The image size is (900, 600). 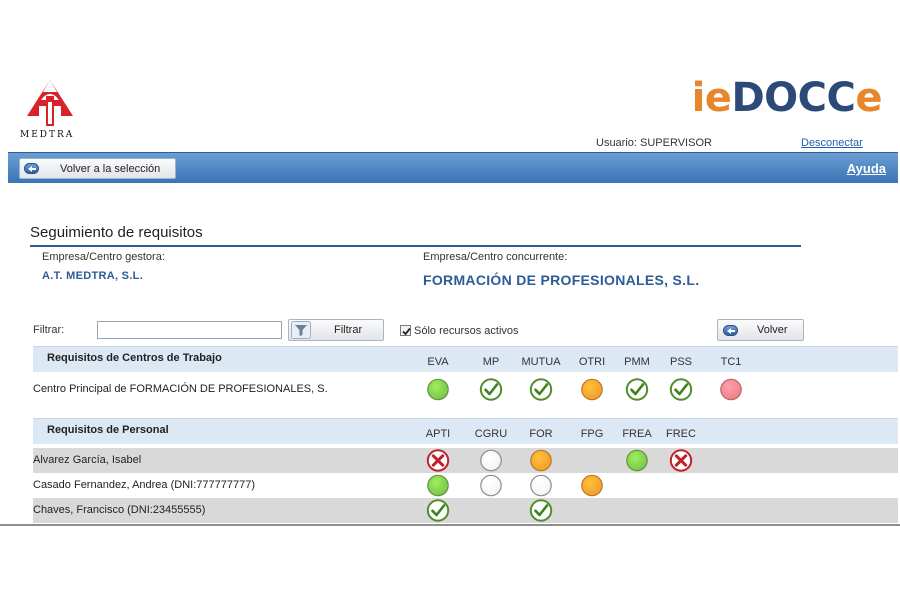 I want to click on table-row: Casado Fernandez, Andrea (DNI:777777777), so click(x=465, y=485).